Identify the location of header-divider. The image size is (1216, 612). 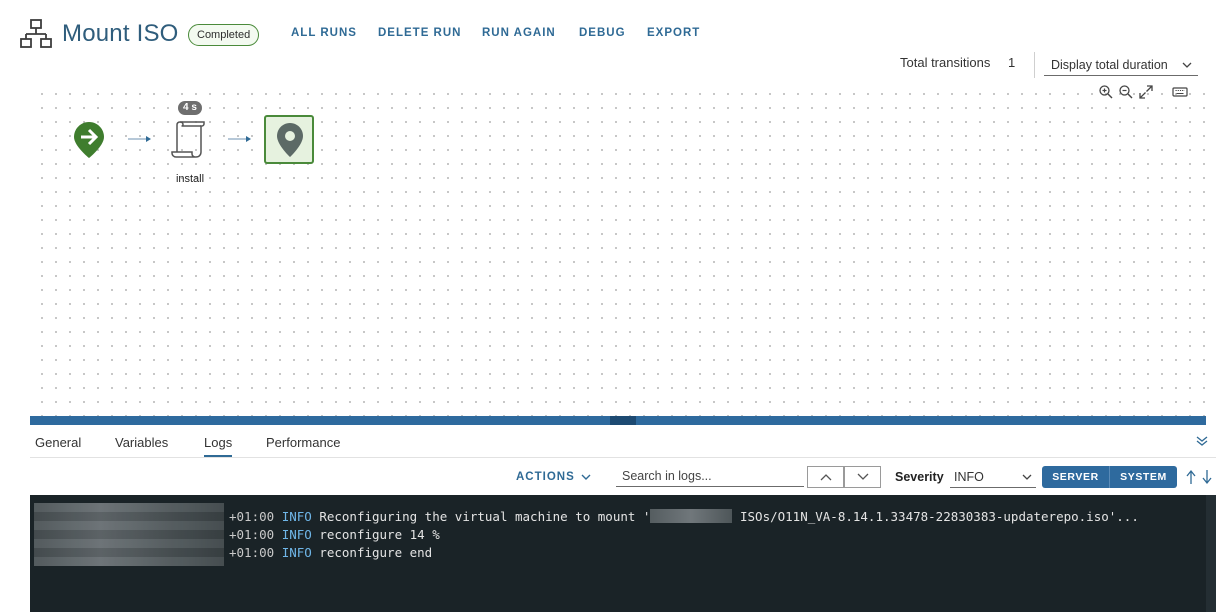
(1034, 65).